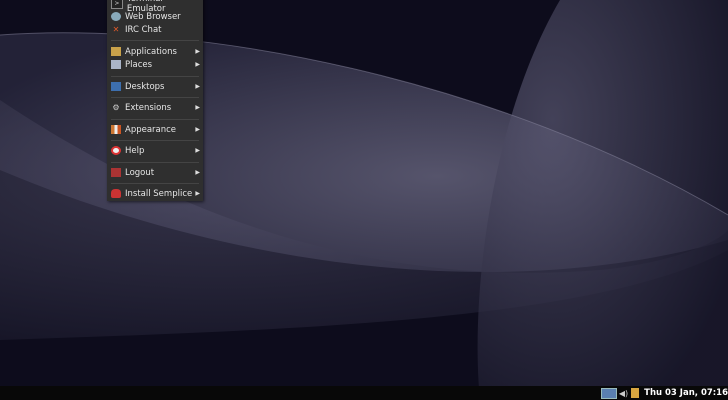  I want to click on network-icon, so click(608, 393).